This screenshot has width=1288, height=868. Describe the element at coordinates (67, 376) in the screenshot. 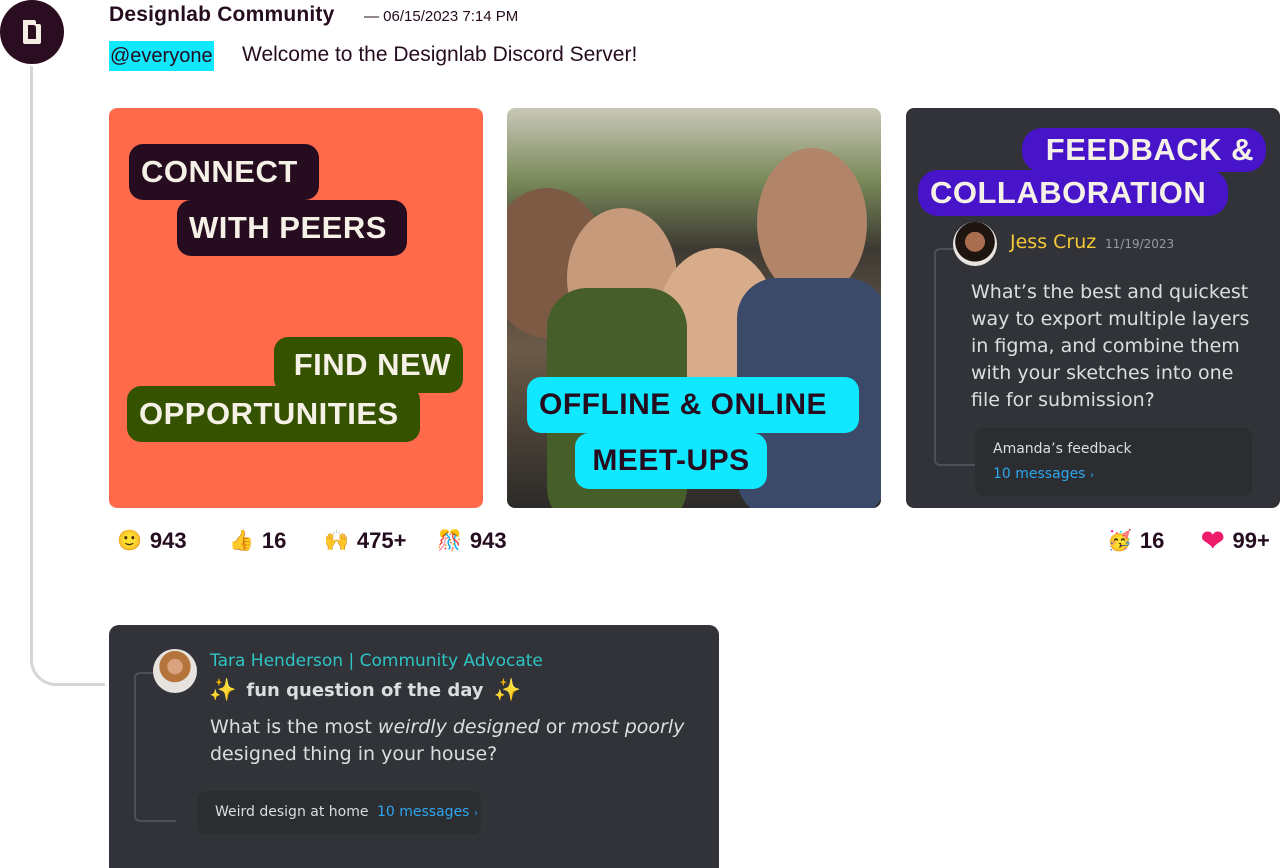

I see `reply-thread-connector` at that location.